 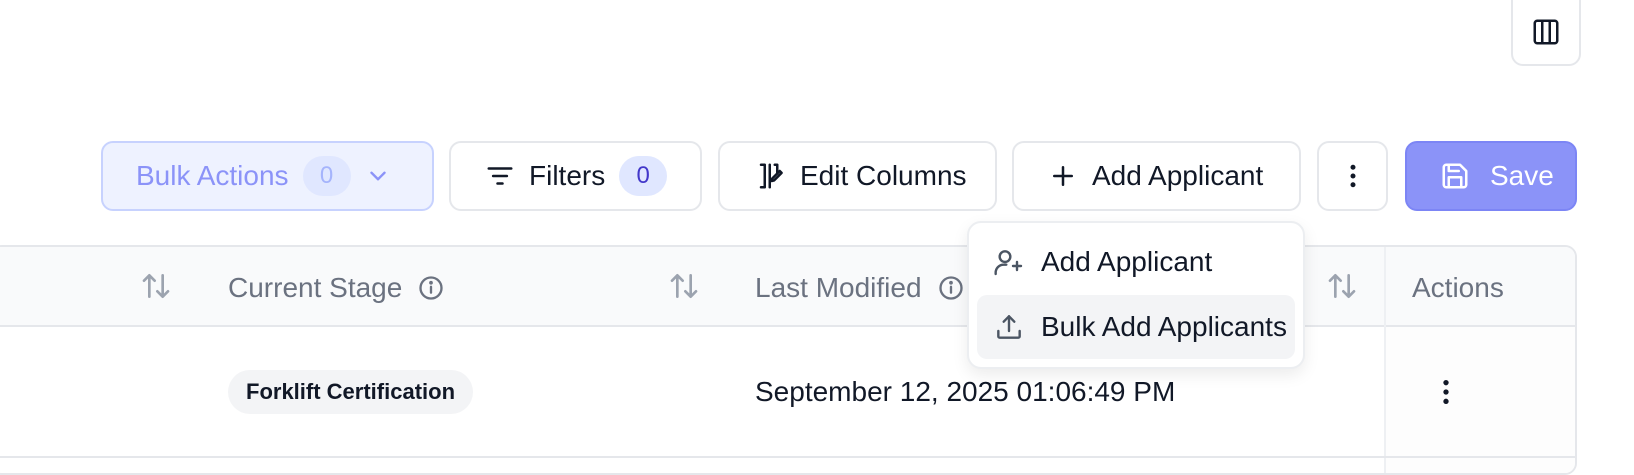 I want to click on columns-icon, so click(x=1546, y=32).